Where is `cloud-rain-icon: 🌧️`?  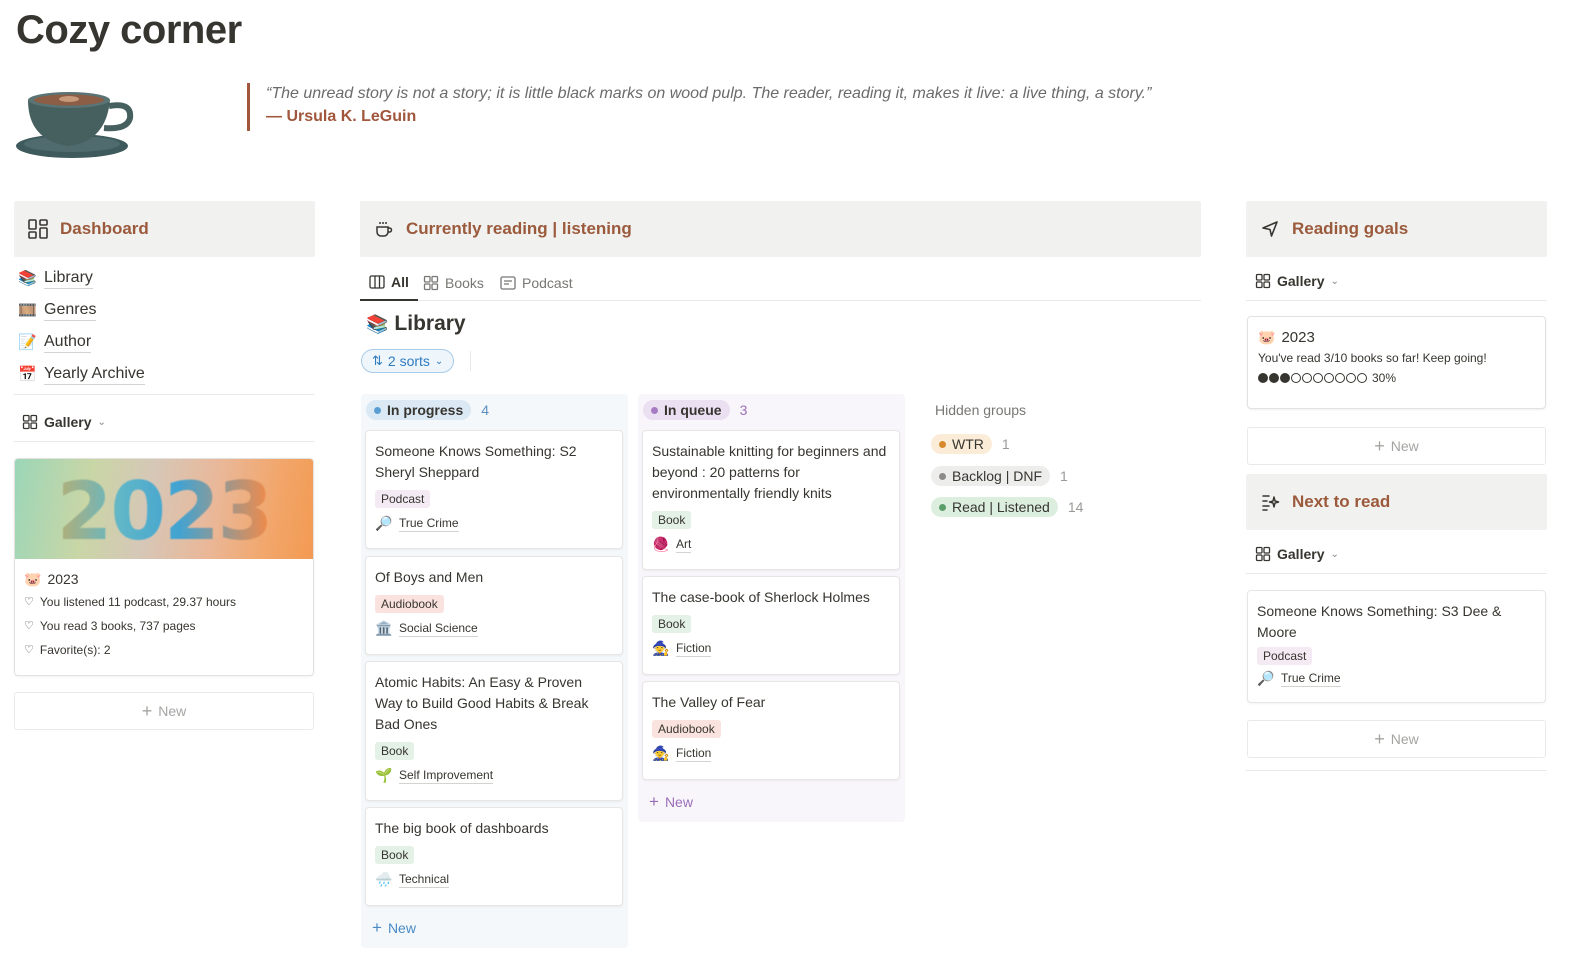 cloud-rain-icon: 🌧️ is located at coordinates (384, 879).